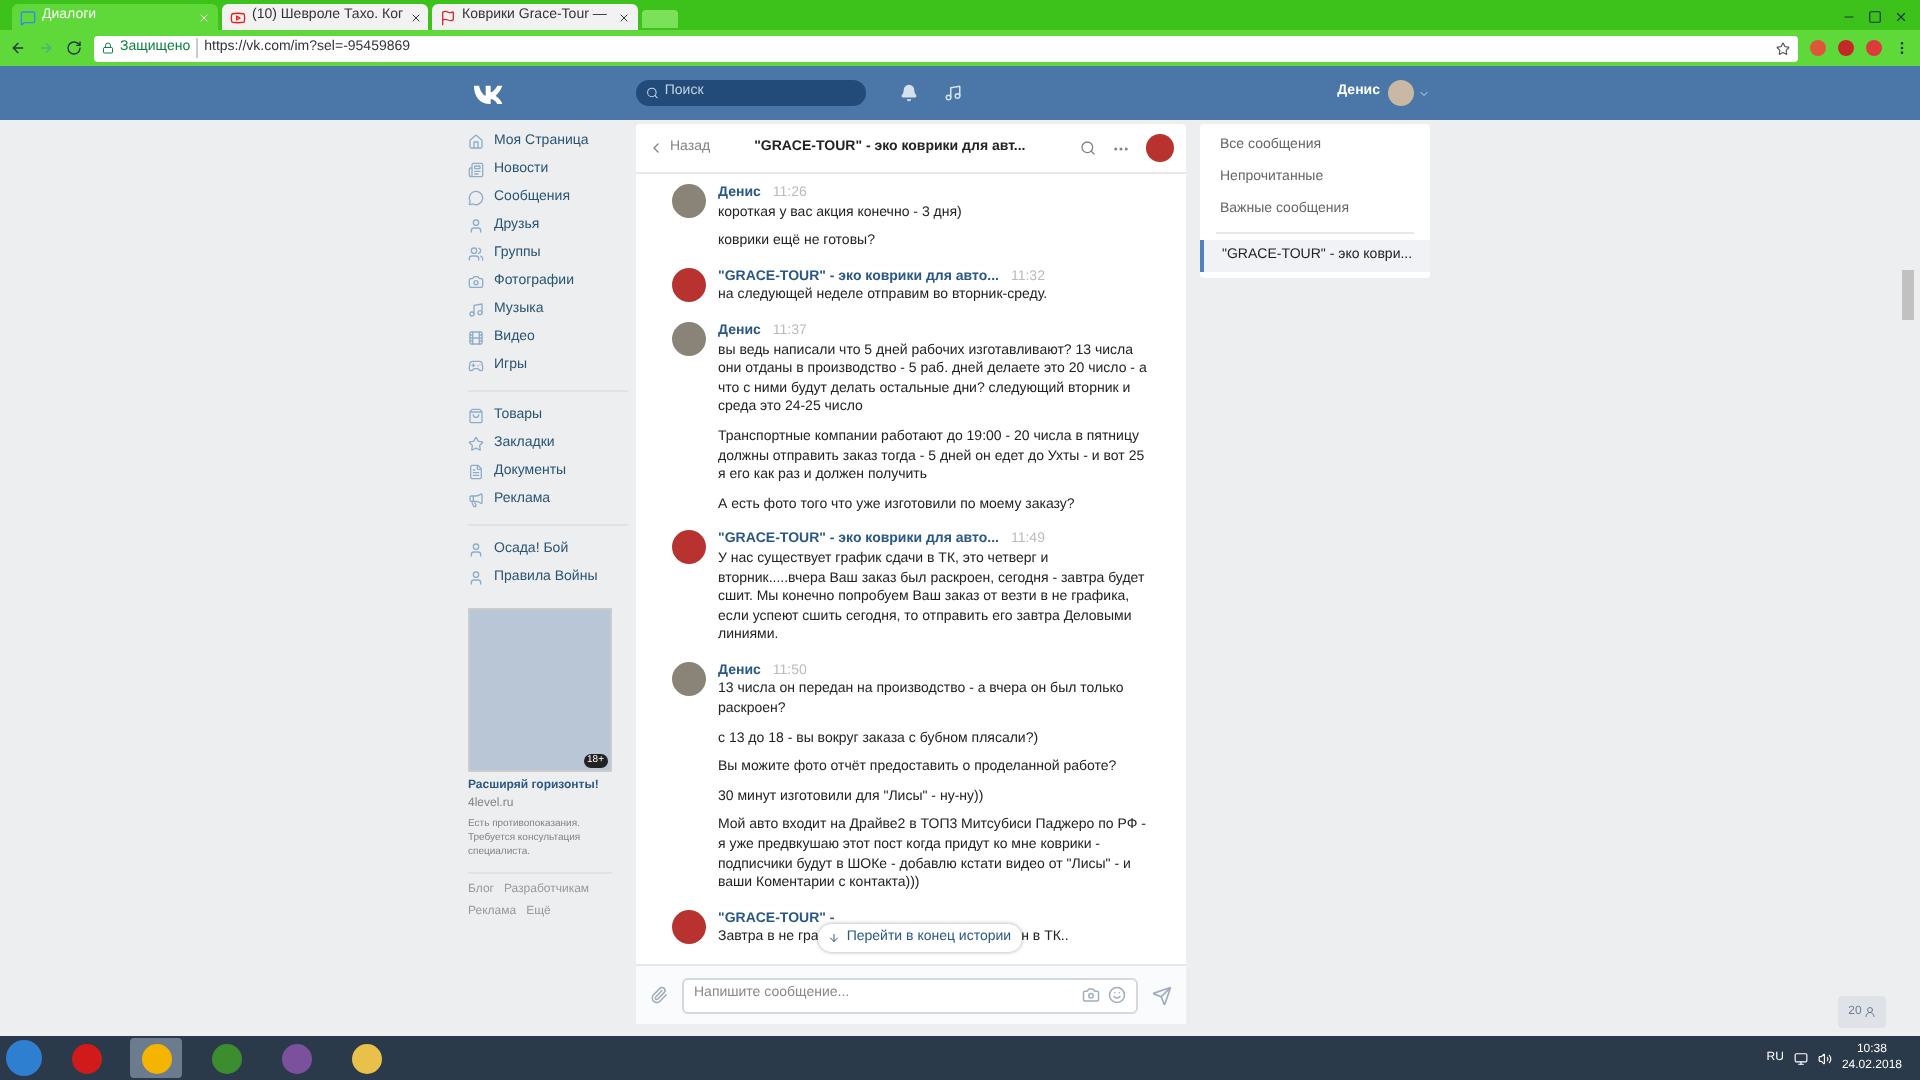 The width and height of the screenshot is (1920, 1080). I want to click on send-icon, so click(1162, 995).